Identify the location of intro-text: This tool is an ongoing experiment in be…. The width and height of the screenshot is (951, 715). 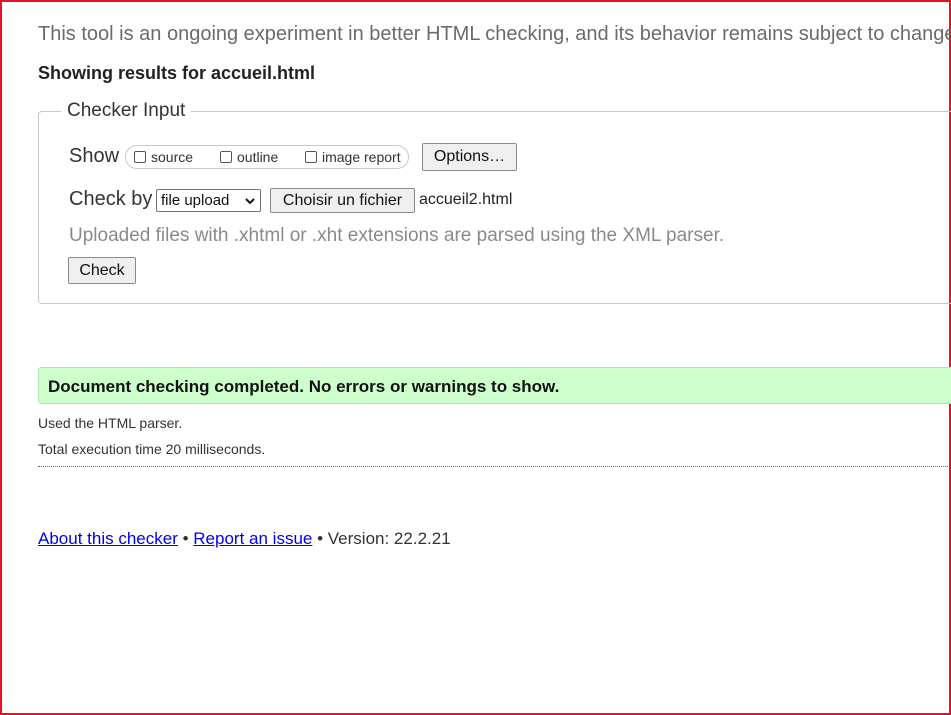
(494, 34).